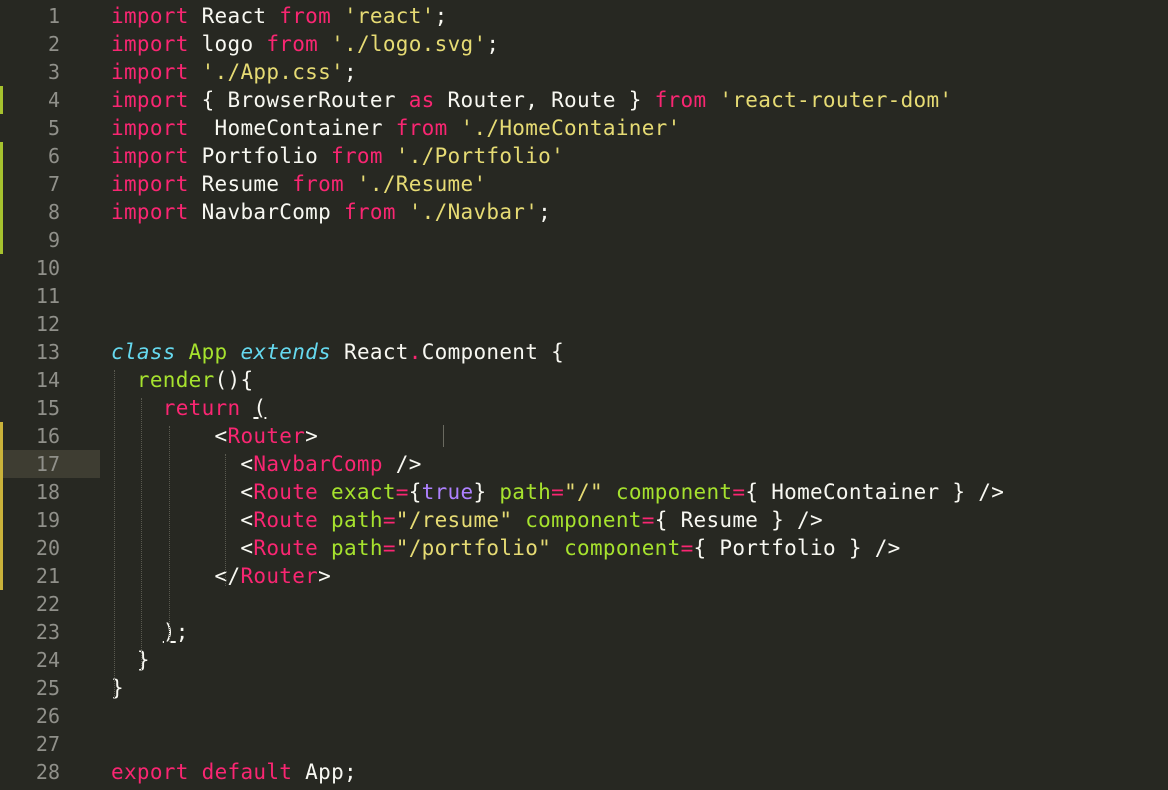  Describe the element at coordinates (584, 436) in the screenshot. I see `code-line: 16 <Router>` at that location.